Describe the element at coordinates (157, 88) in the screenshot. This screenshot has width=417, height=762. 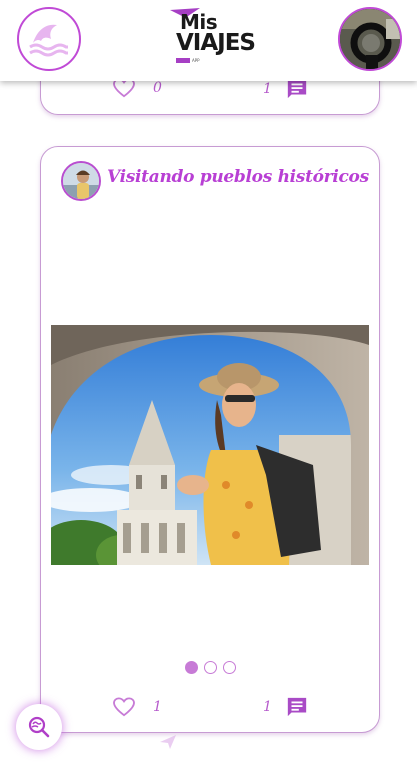
I see `like-count: 0` at that location.